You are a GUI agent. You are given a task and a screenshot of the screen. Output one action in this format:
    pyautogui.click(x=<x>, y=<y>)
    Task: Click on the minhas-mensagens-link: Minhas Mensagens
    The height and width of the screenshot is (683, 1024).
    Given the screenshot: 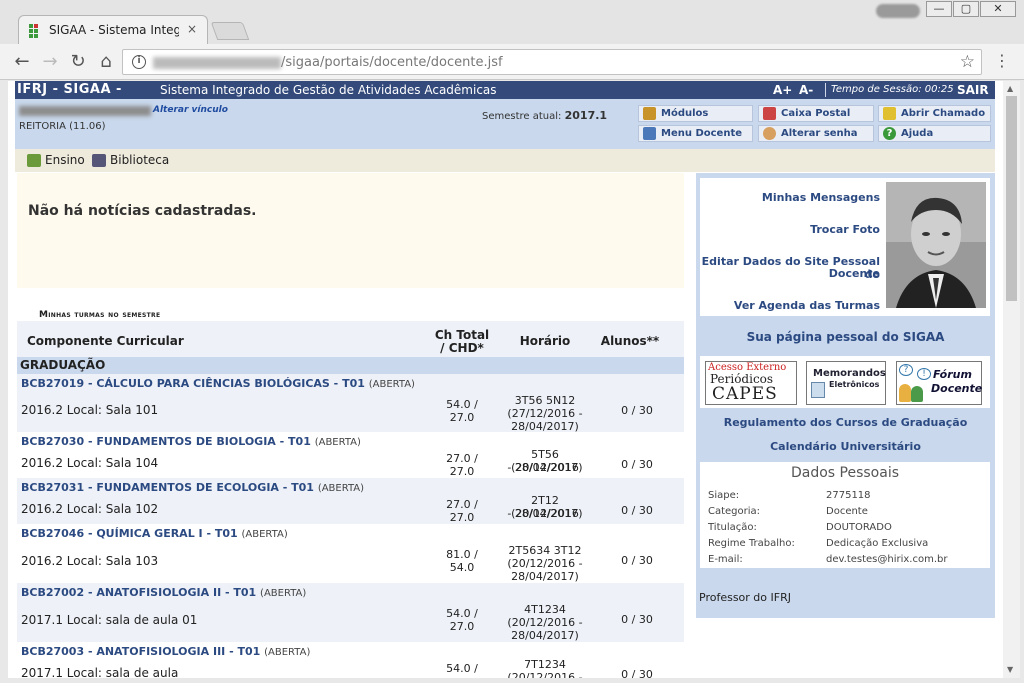 What is the action you would take?
    pyautogui.click(x=821, y=197)
    